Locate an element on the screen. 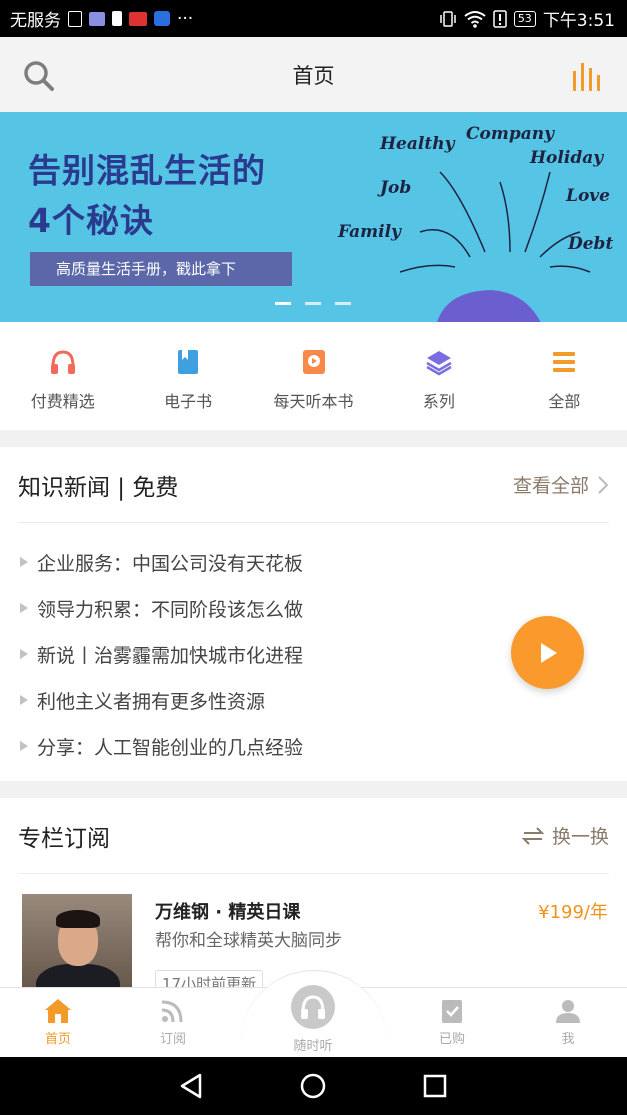 The height and width of the screenshot is (1115, 627). layers-icon is located at coordinates (439, 363).